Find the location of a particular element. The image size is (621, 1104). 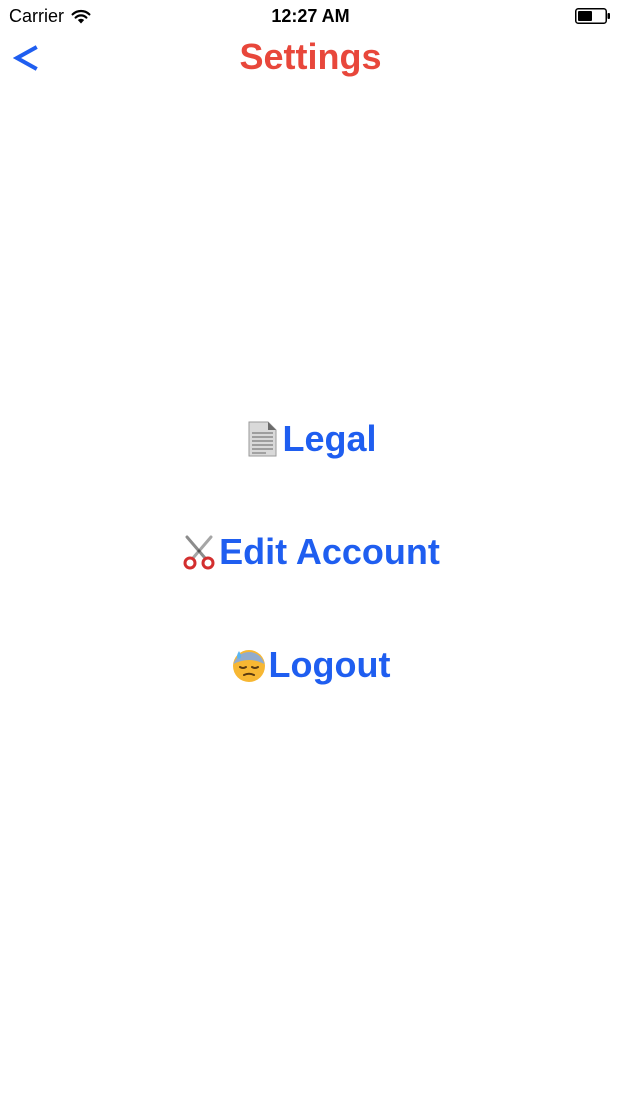

page-title: Settings is located at coordinates (310, 56).